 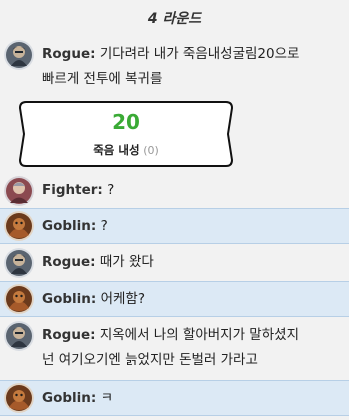 I want to click on message-text-continued: 빠르게 전투에 복귀를, so click(x=102, y=79).